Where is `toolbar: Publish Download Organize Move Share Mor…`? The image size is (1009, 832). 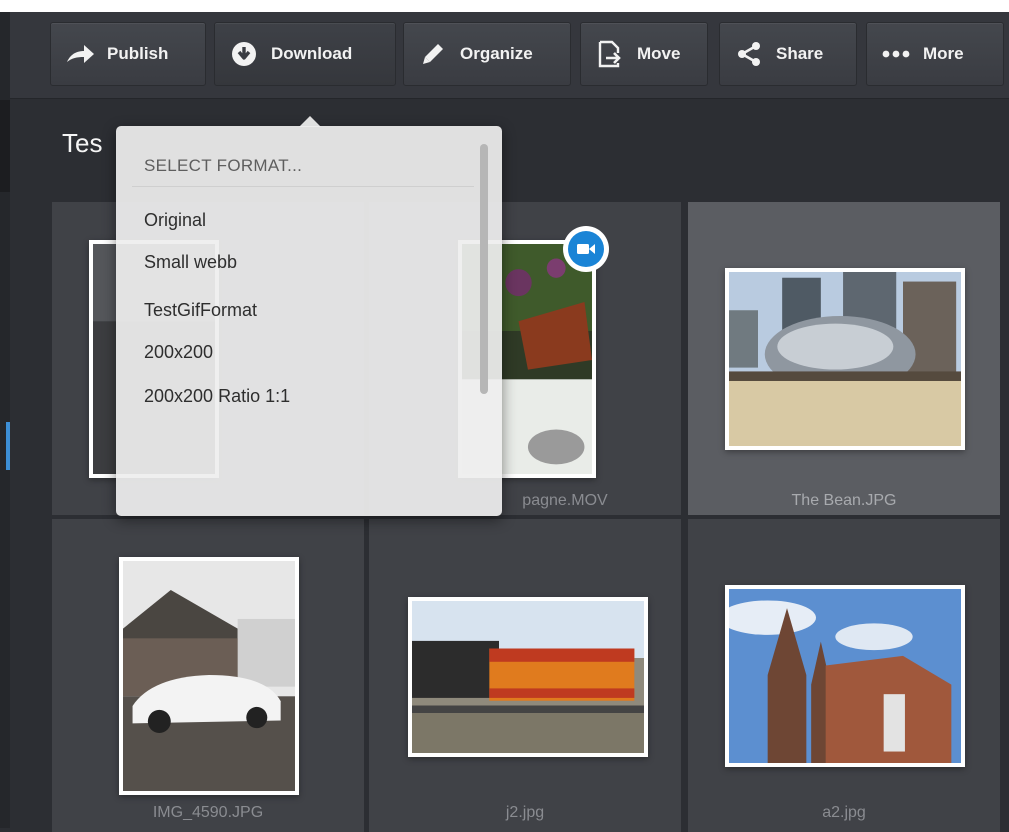 toolbar: Publish Download Organize Move Share Mor… is located at coordinates (509, 55).